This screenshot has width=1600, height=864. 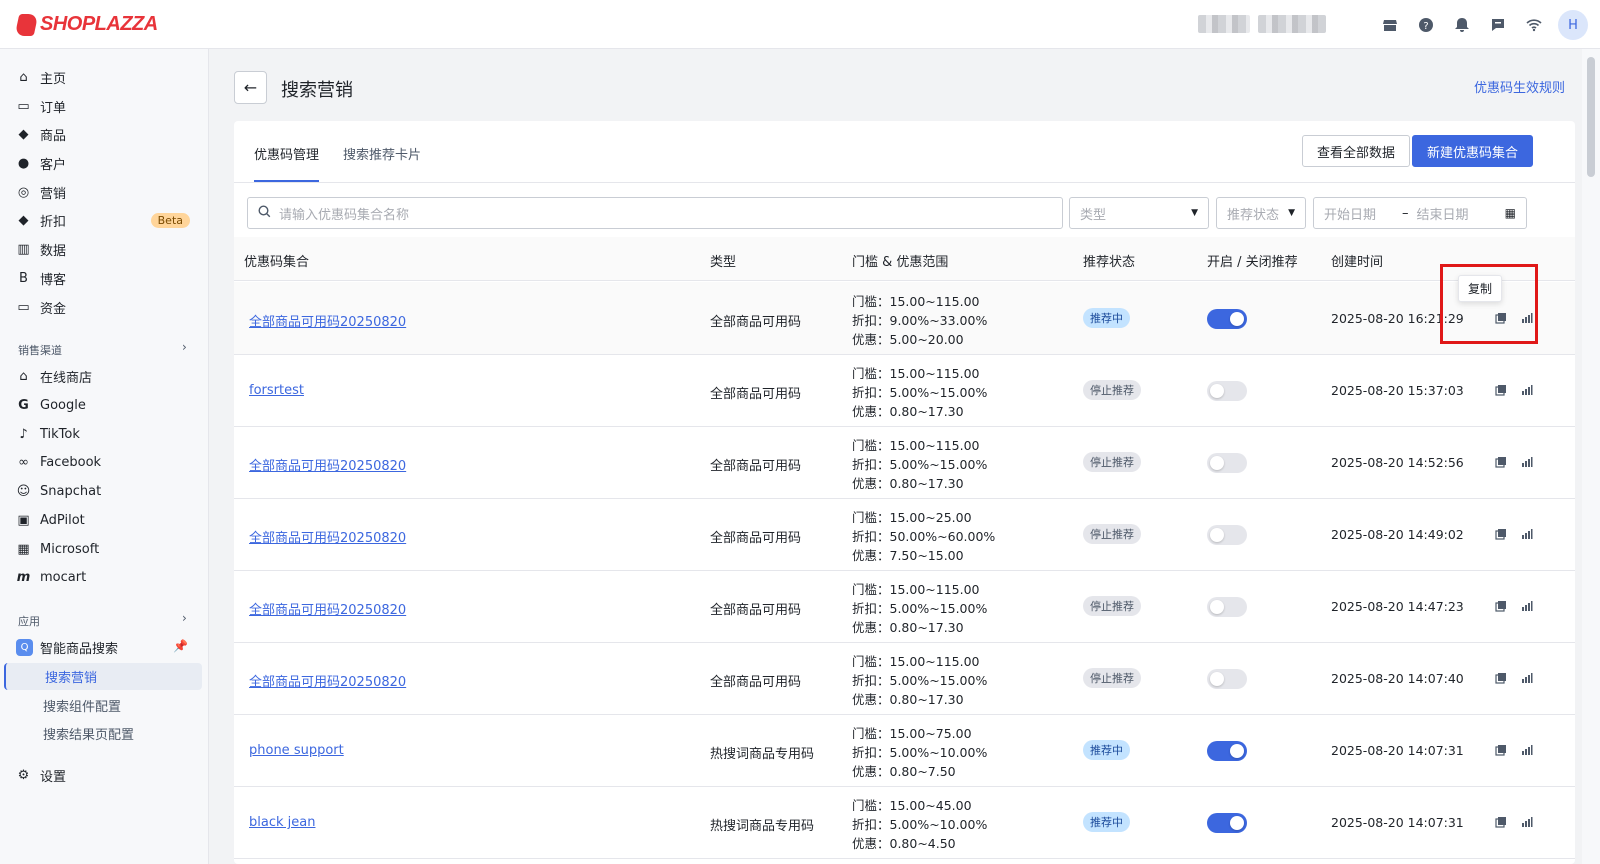 What do you see at coordinates (920, 608) in the screenshot?
I see `discount-line: 折扣：5.00%~15.00%` at bounding box center [920, 608].